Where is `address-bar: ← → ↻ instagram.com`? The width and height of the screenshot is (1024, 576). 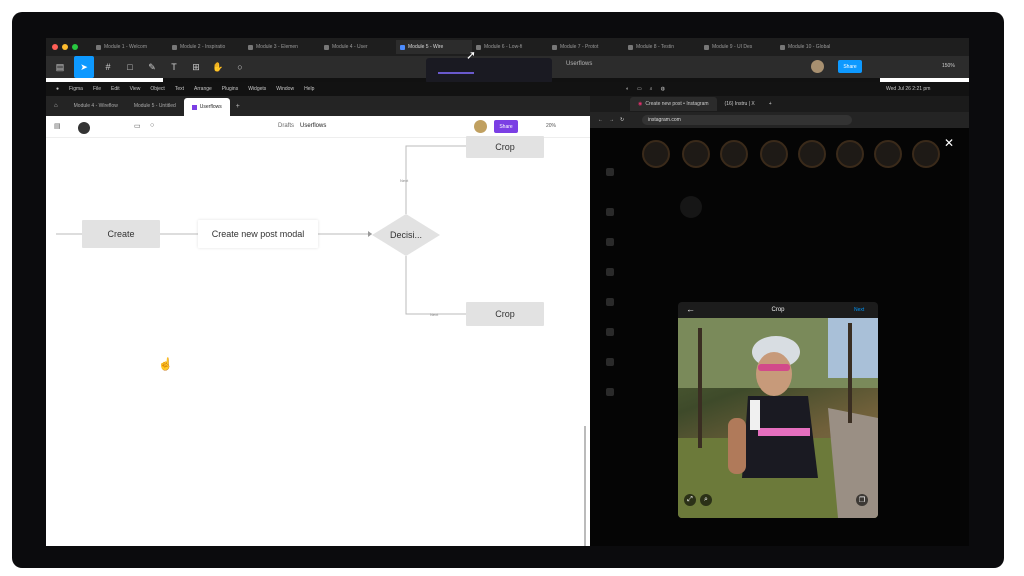 address-bar: ← → ↻ instagram.com is located at coordinates (779, 120).